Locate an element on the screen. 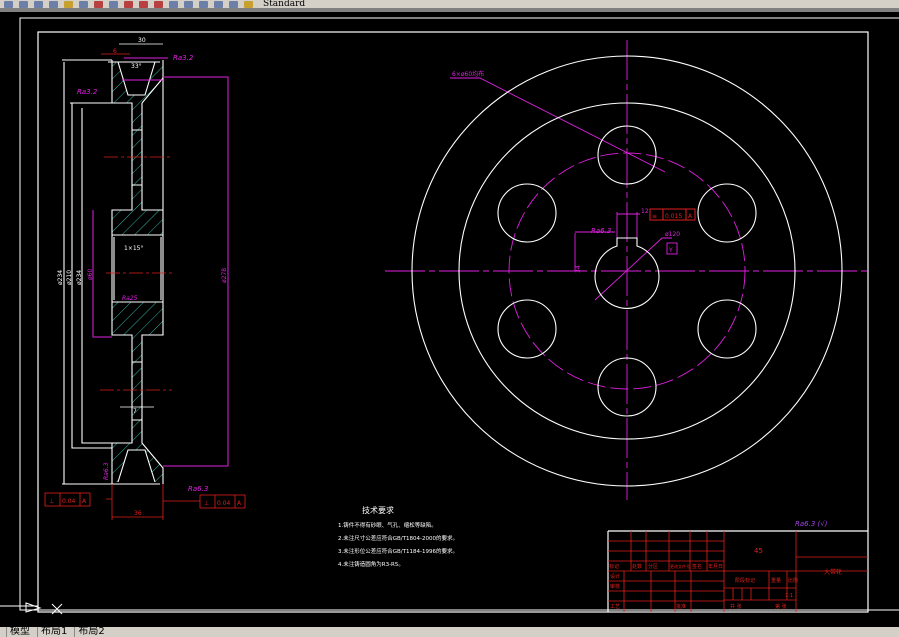 This screenshot has width=899, height=637. dim-width-top: 30 is located at coordinates (142, 40).